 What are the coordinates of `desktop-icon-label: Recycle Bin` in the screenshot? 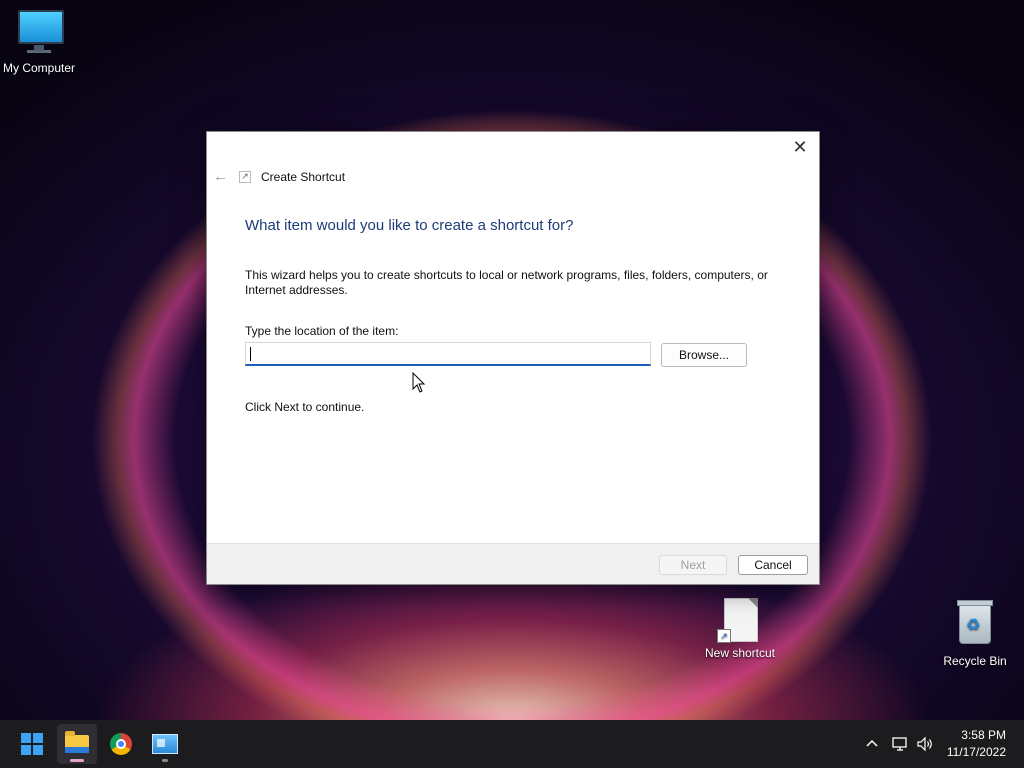 It's located at (975, 661).